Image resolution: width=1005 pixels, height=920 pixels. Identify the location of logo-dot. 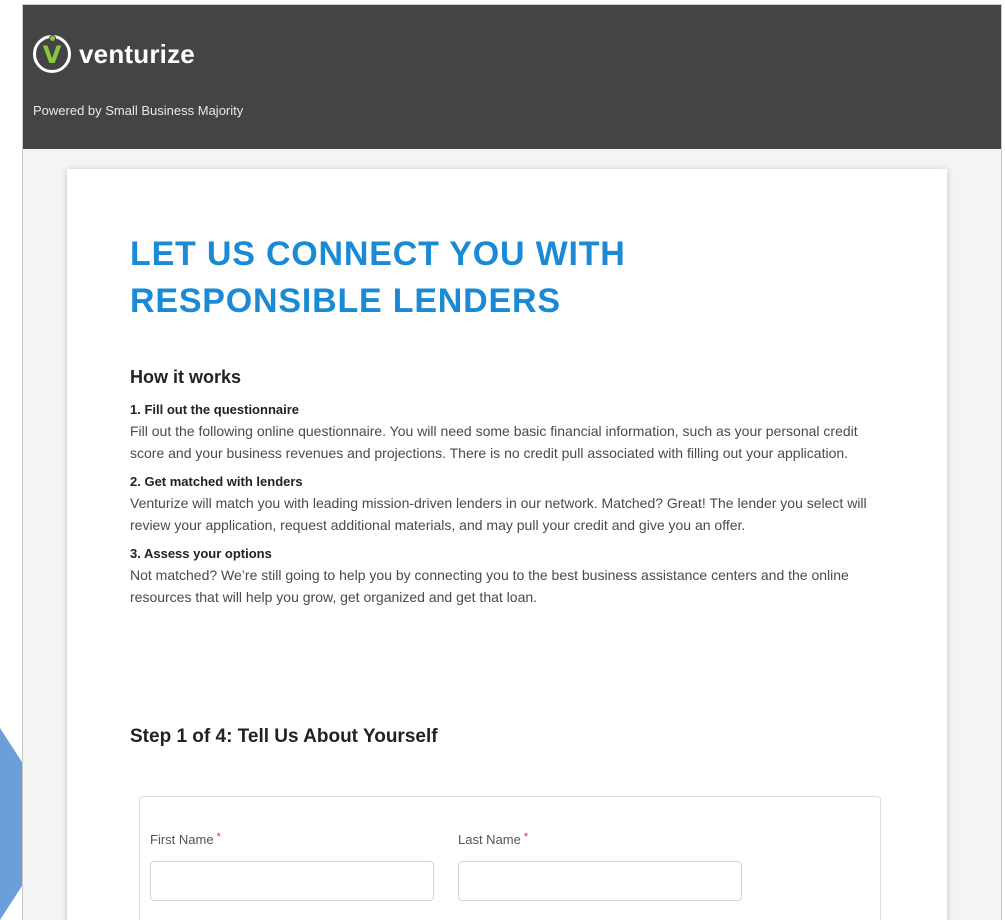
(52, 38).